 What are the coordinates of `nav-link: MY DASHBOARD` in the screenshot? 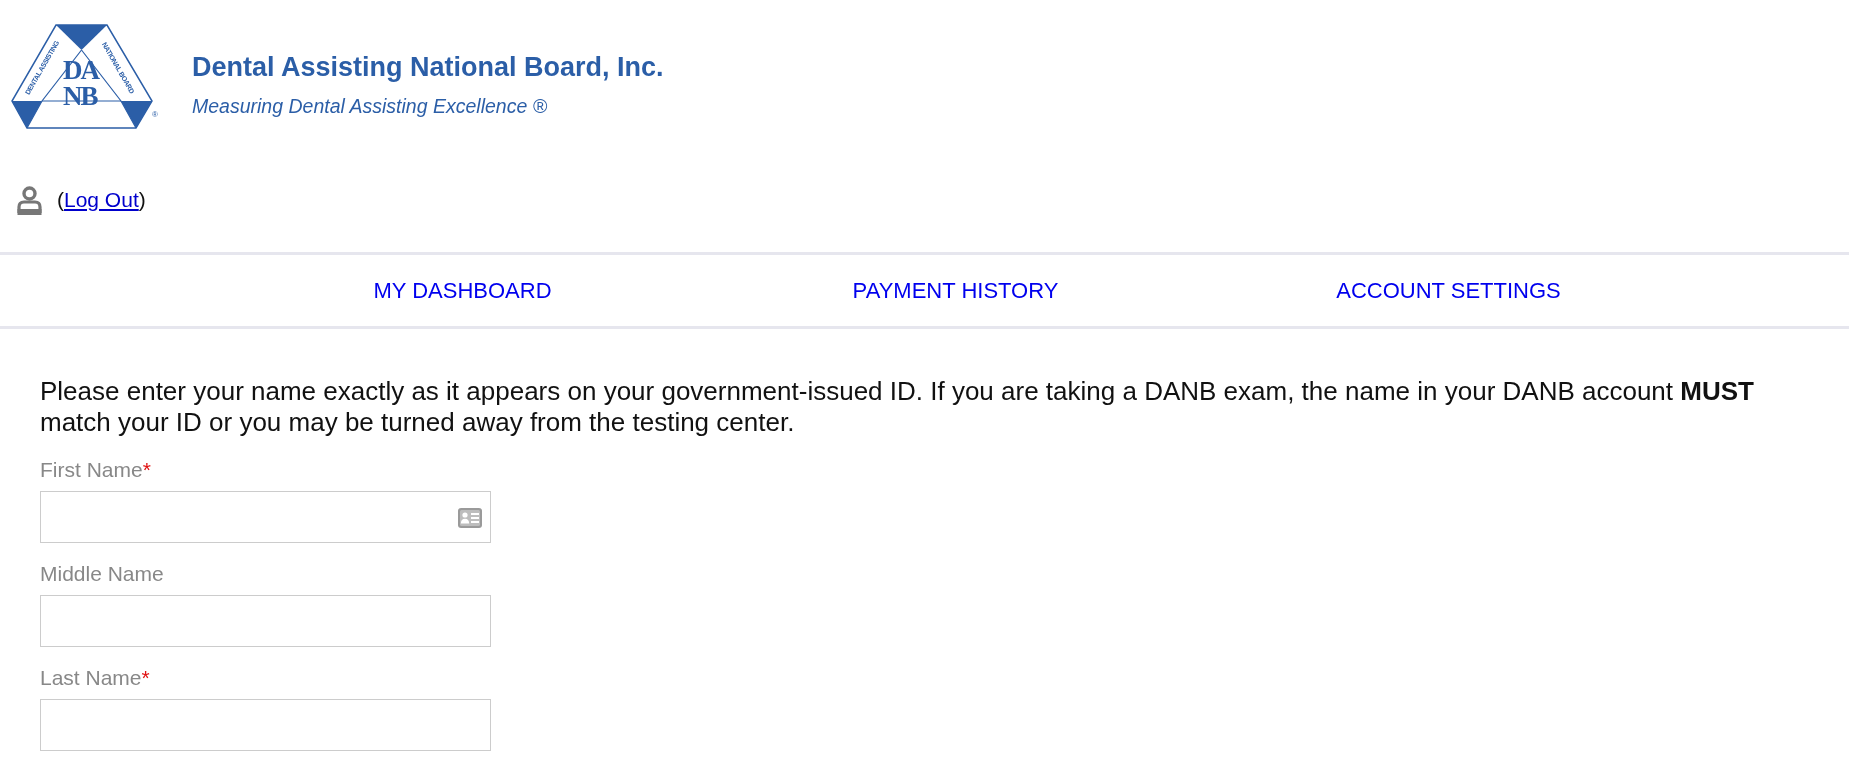 It's located at (462, 290).